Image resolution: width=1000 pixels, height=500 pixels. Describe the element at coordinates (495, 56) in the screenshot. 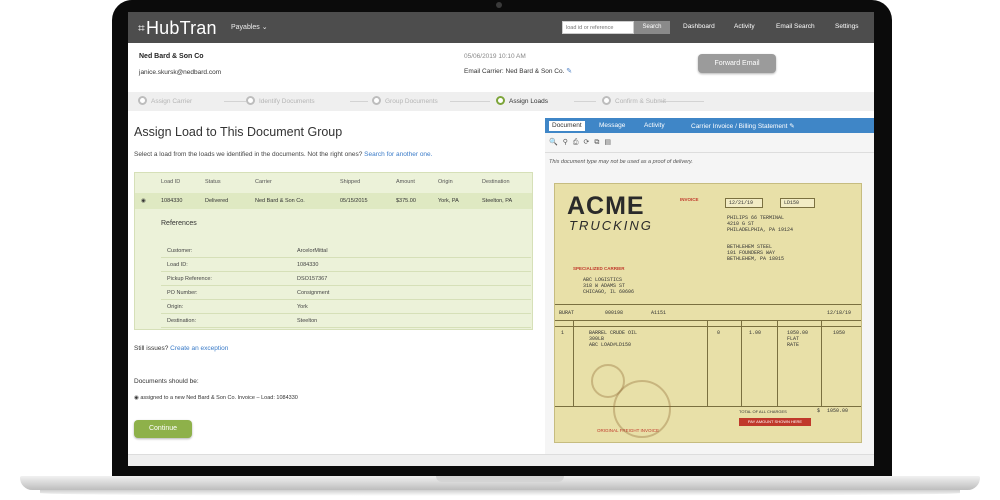

I see `email-date: 05/06/2019 10:10 AM` at that location.